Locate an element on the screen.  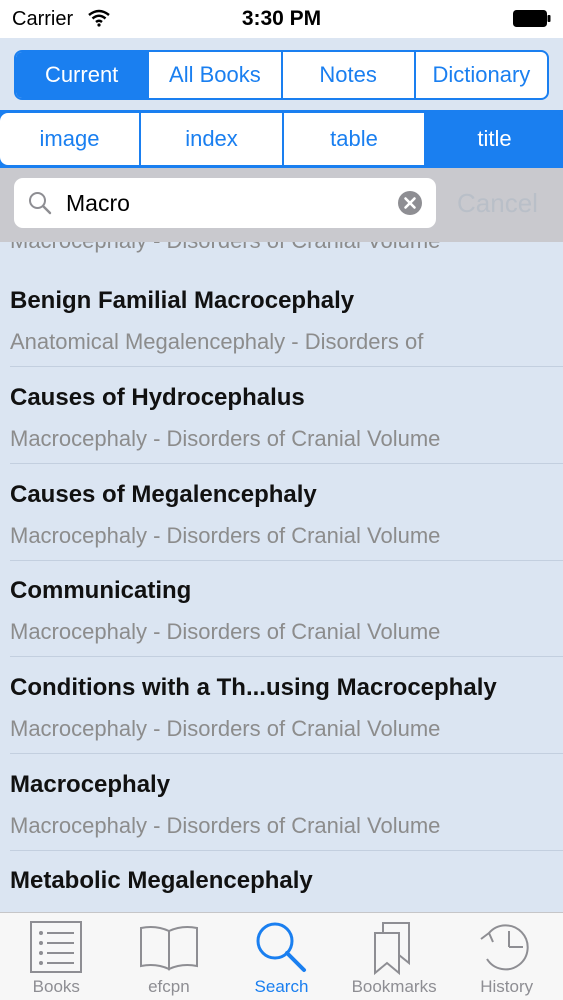
status-bar: Carrier 3:30 PM is located at coordinates (281, 19).